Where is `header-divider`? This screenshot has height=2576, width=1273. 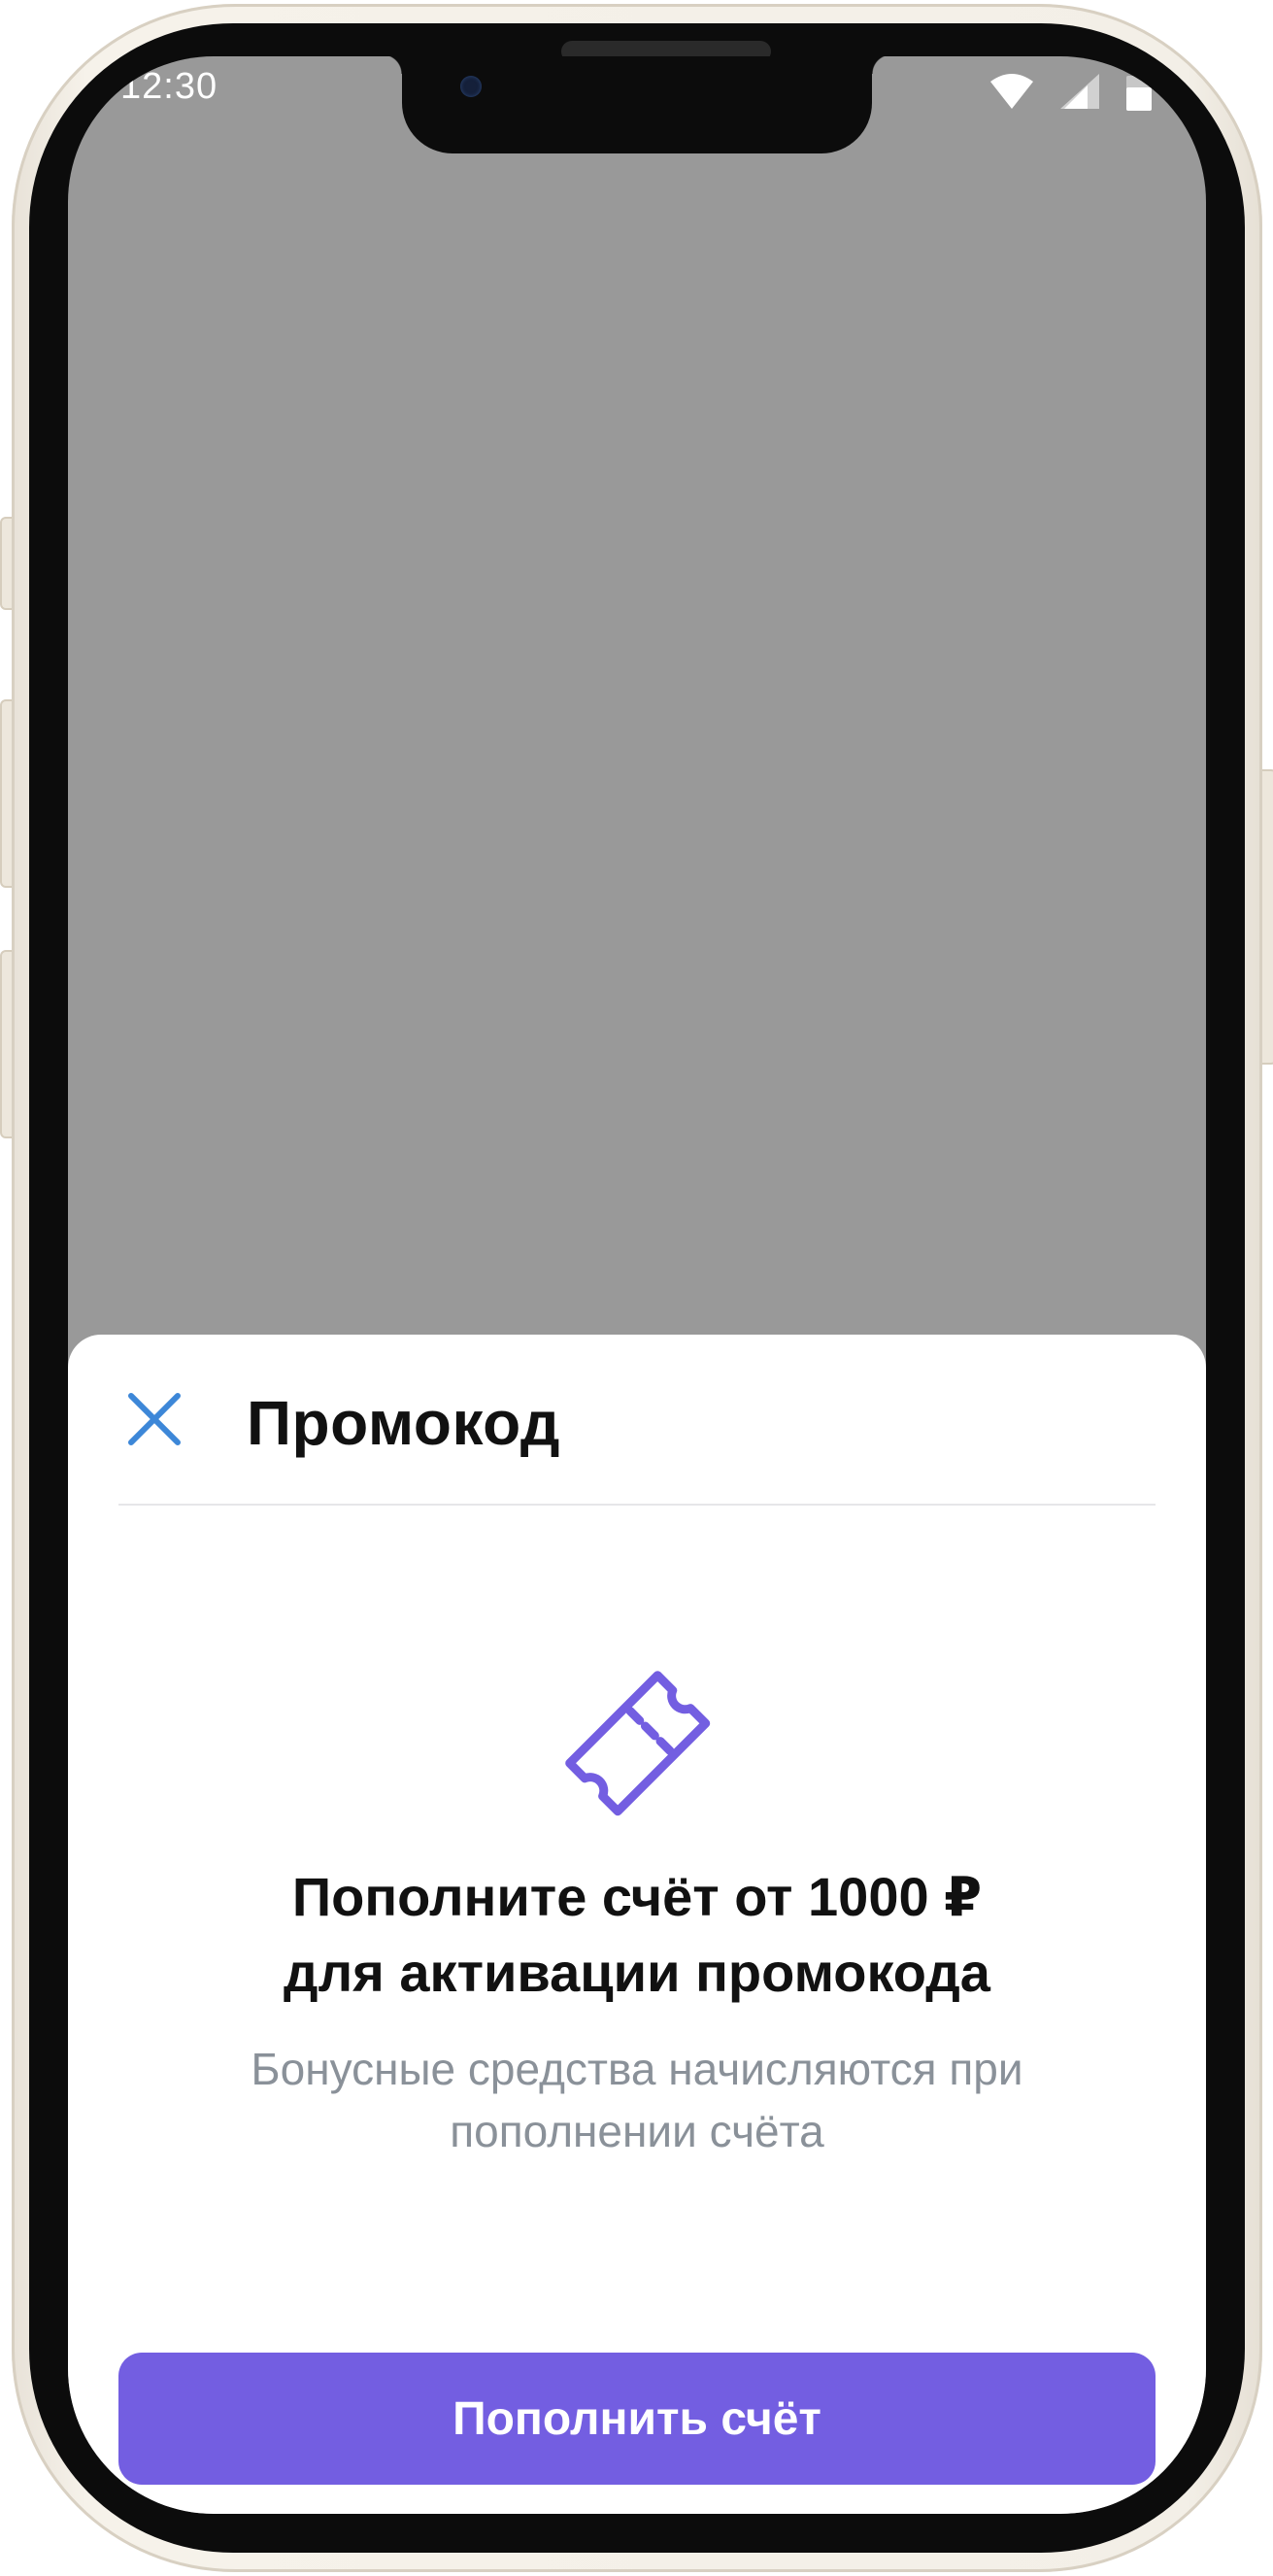 header-divider is located at coordinates (637, 1505).